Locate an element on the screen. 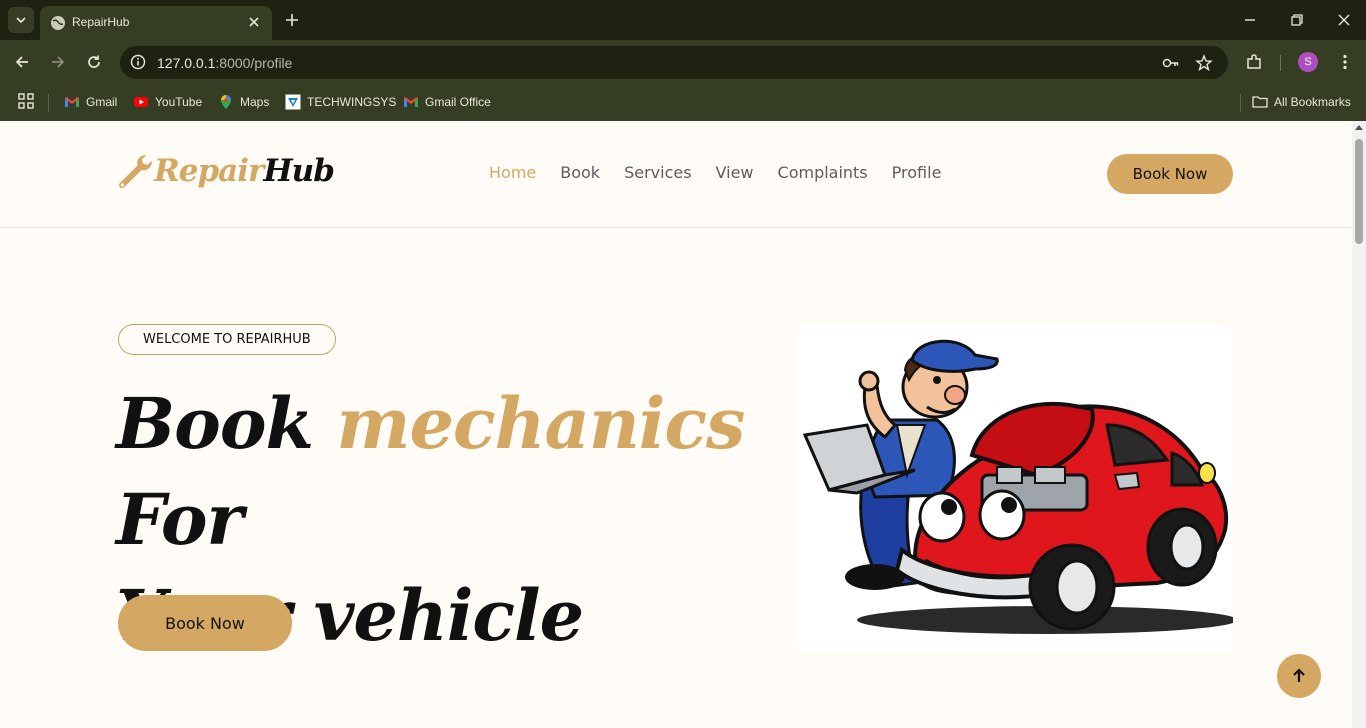  header-book-now-button: Book Now is located at coordinates (1170, 174).